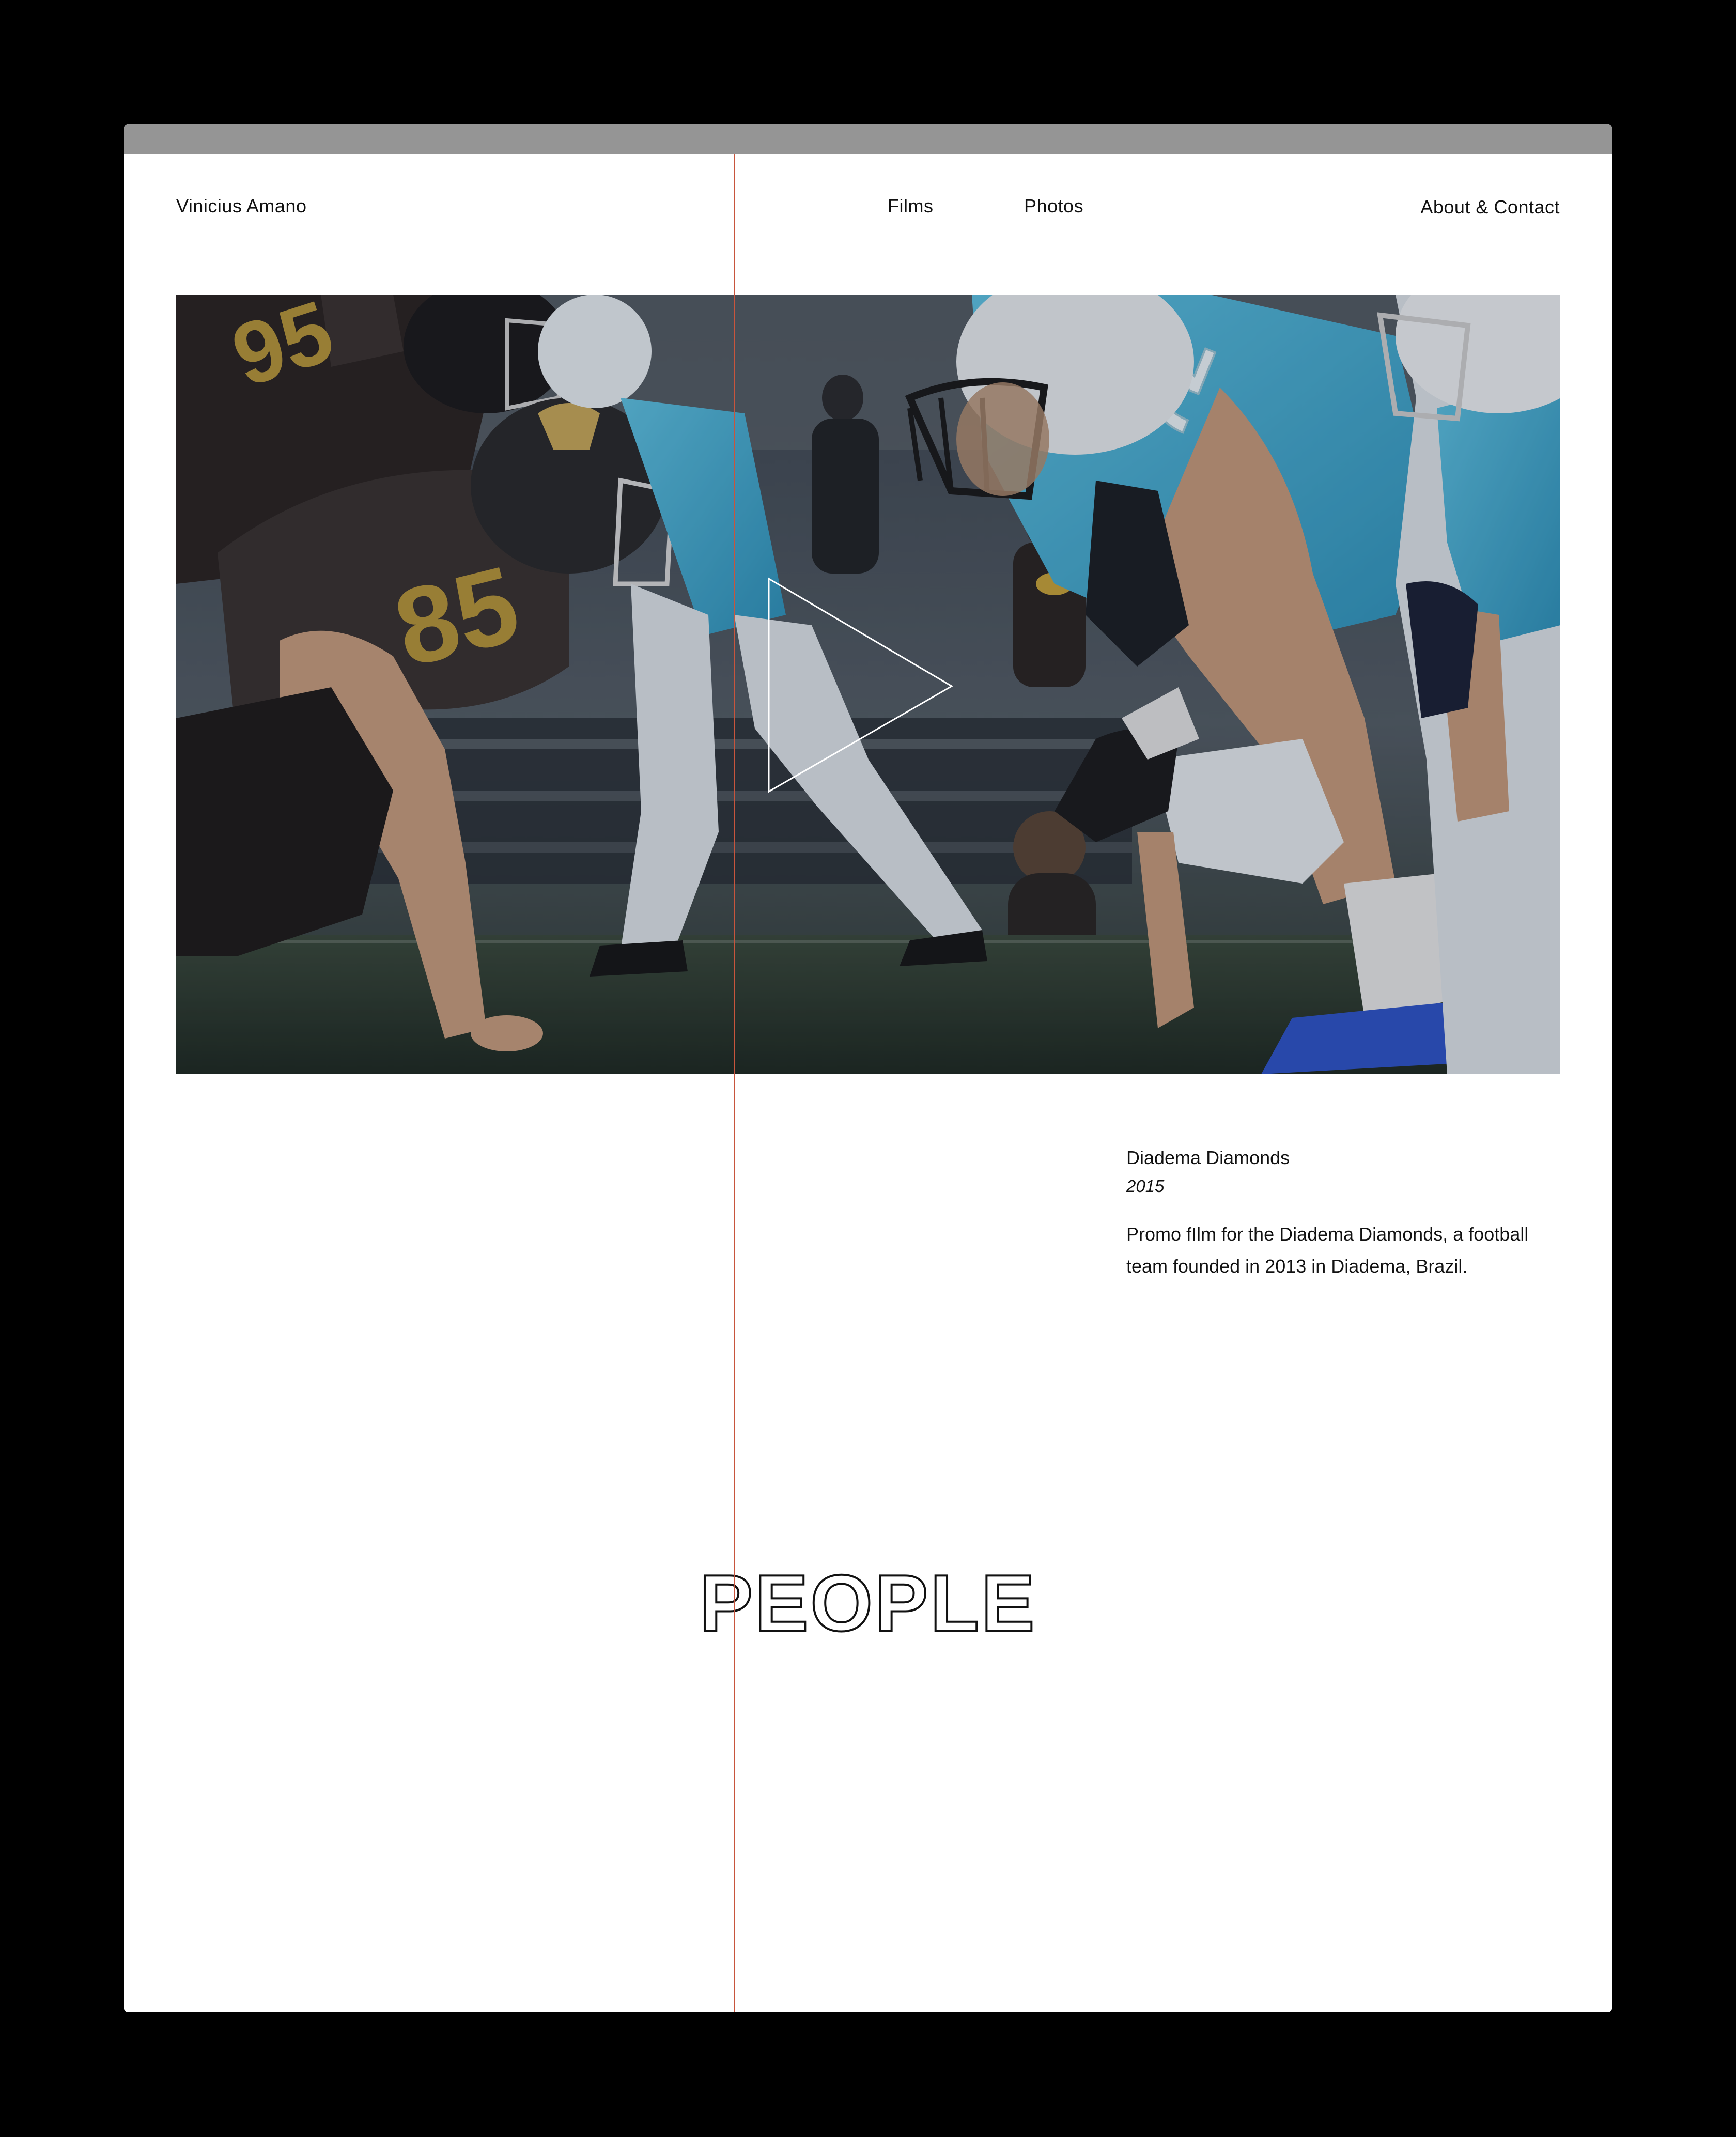  What do you see at coordinates (241, 206) in the screenshot?
I see `site-name-link: Vinicius Amano` at bounding box center [241, 206].